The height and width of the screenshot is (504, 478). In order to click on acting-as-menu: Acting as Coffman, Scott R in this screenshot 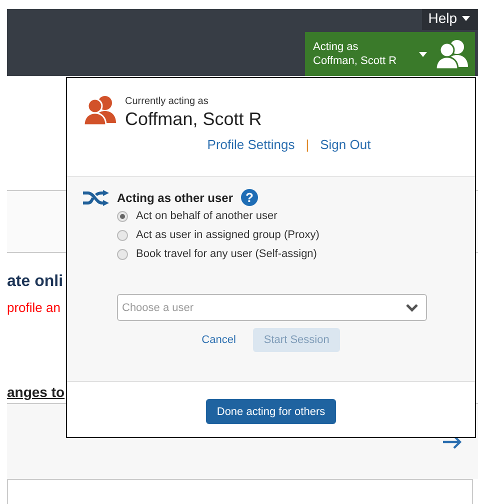, I will do `click(390, 54)`.